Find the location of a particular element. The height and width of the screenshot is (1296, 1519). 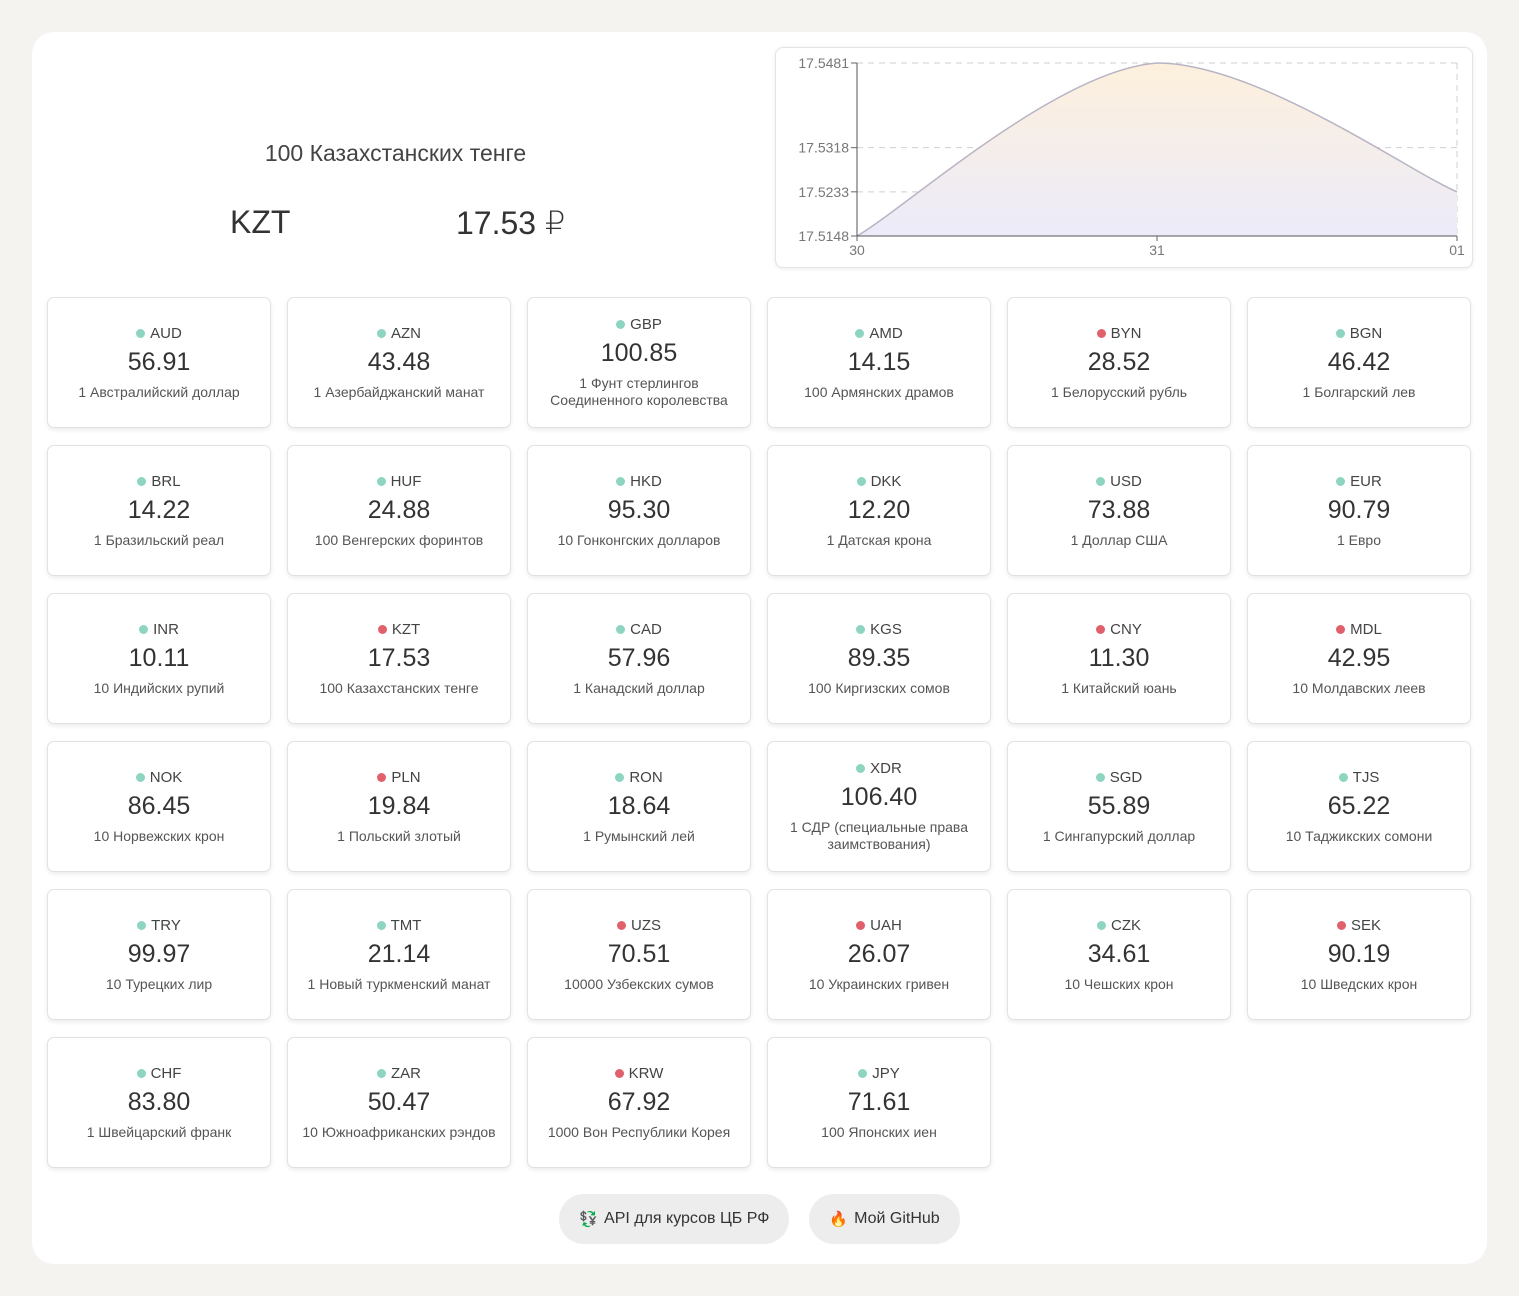

currency-name: 10 Норвежских крон is located at coordinates (159, 835).